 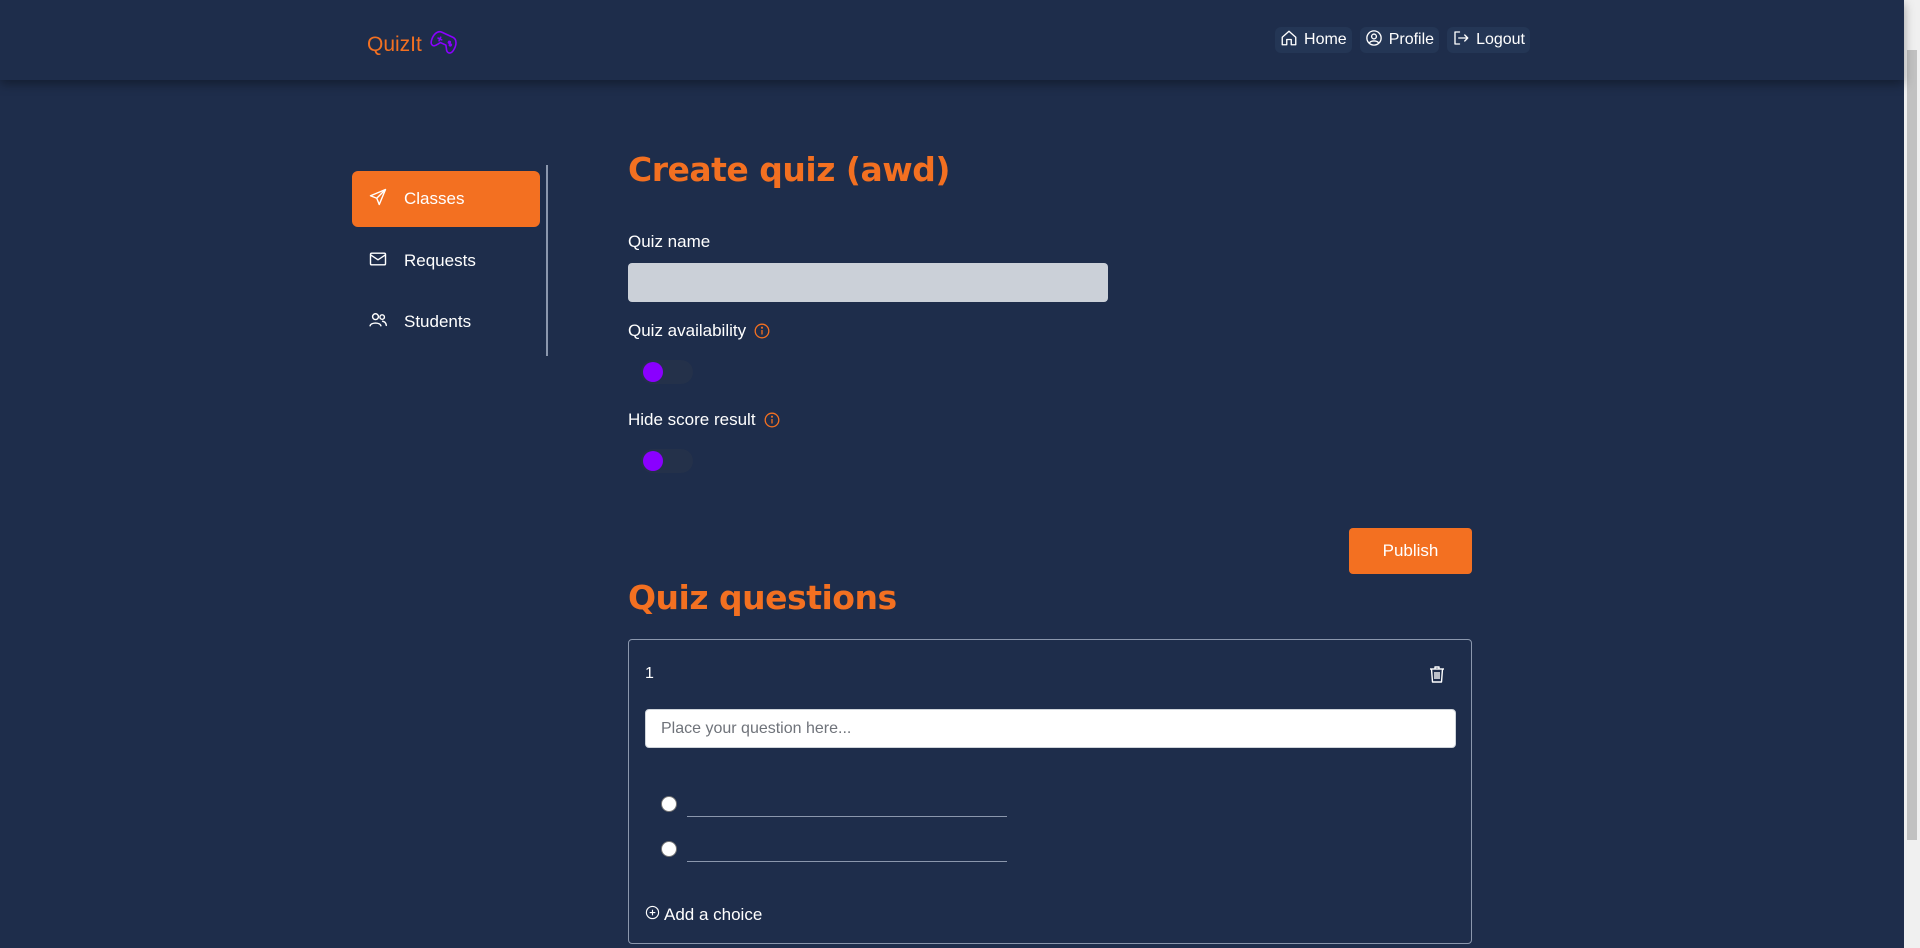 I want to click on users-icon, so click(x=378, y=322).